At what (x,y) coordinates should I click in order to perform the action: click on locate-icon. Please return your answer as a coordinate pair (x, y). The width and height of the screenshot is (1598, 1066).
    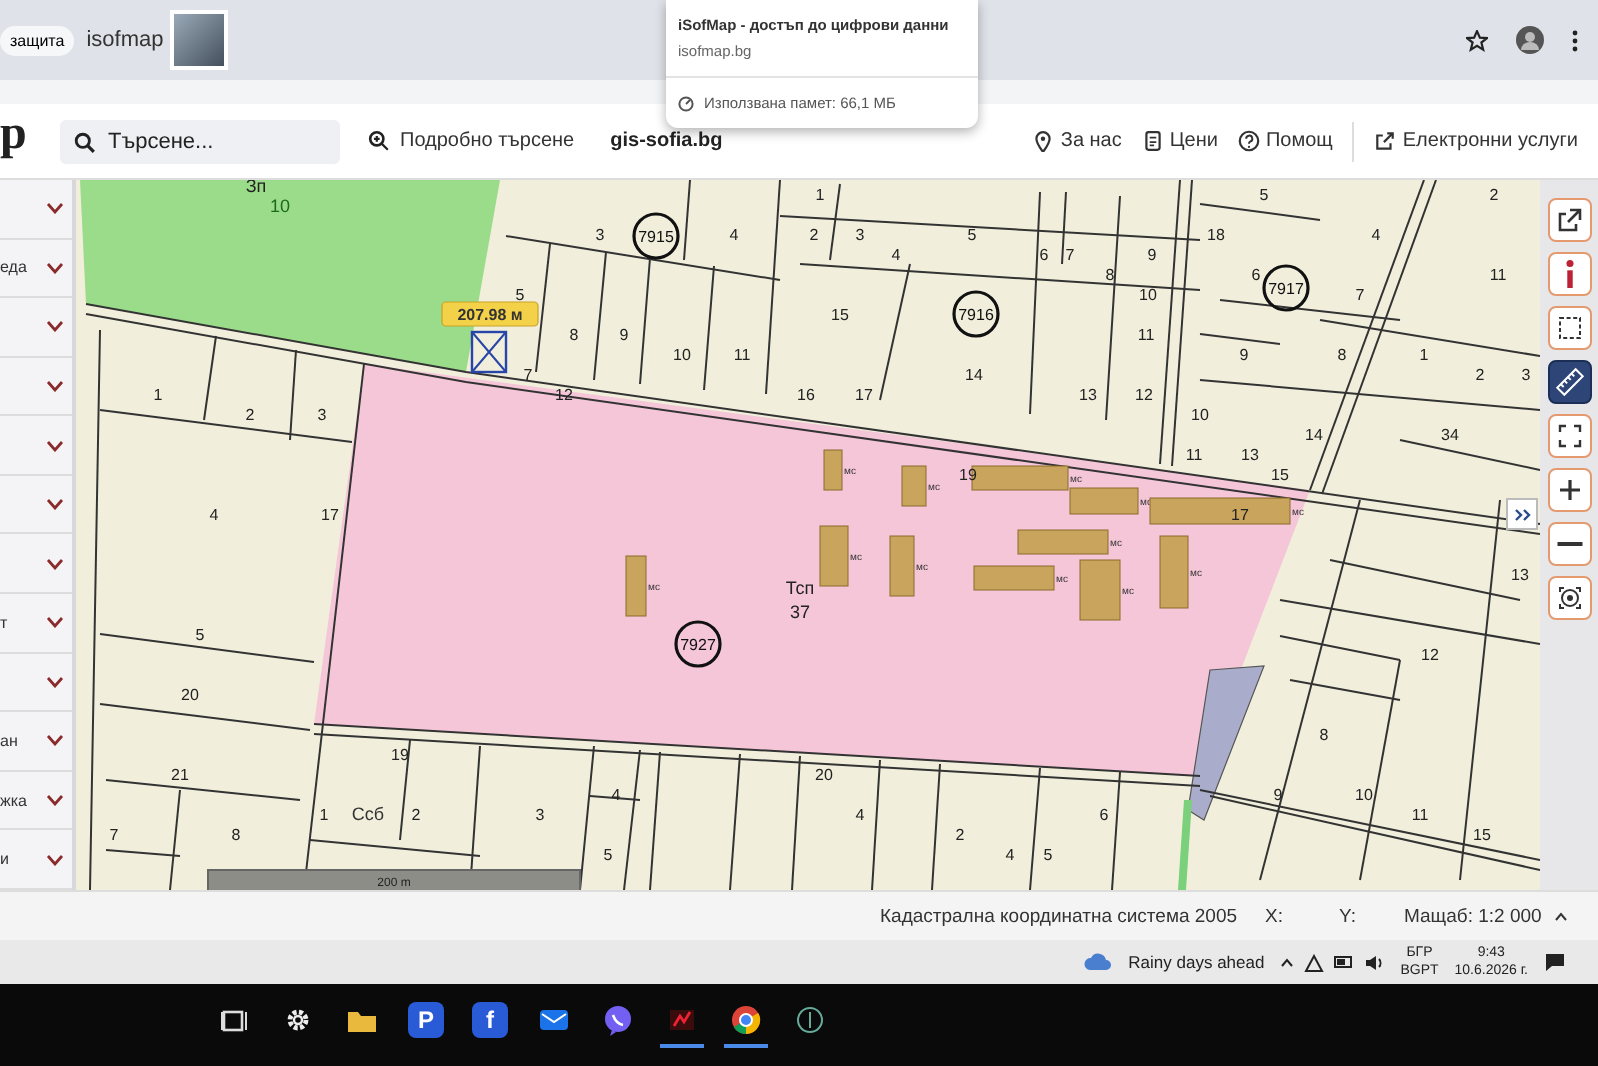
    Looking at the image, I should click on (1569, 598).